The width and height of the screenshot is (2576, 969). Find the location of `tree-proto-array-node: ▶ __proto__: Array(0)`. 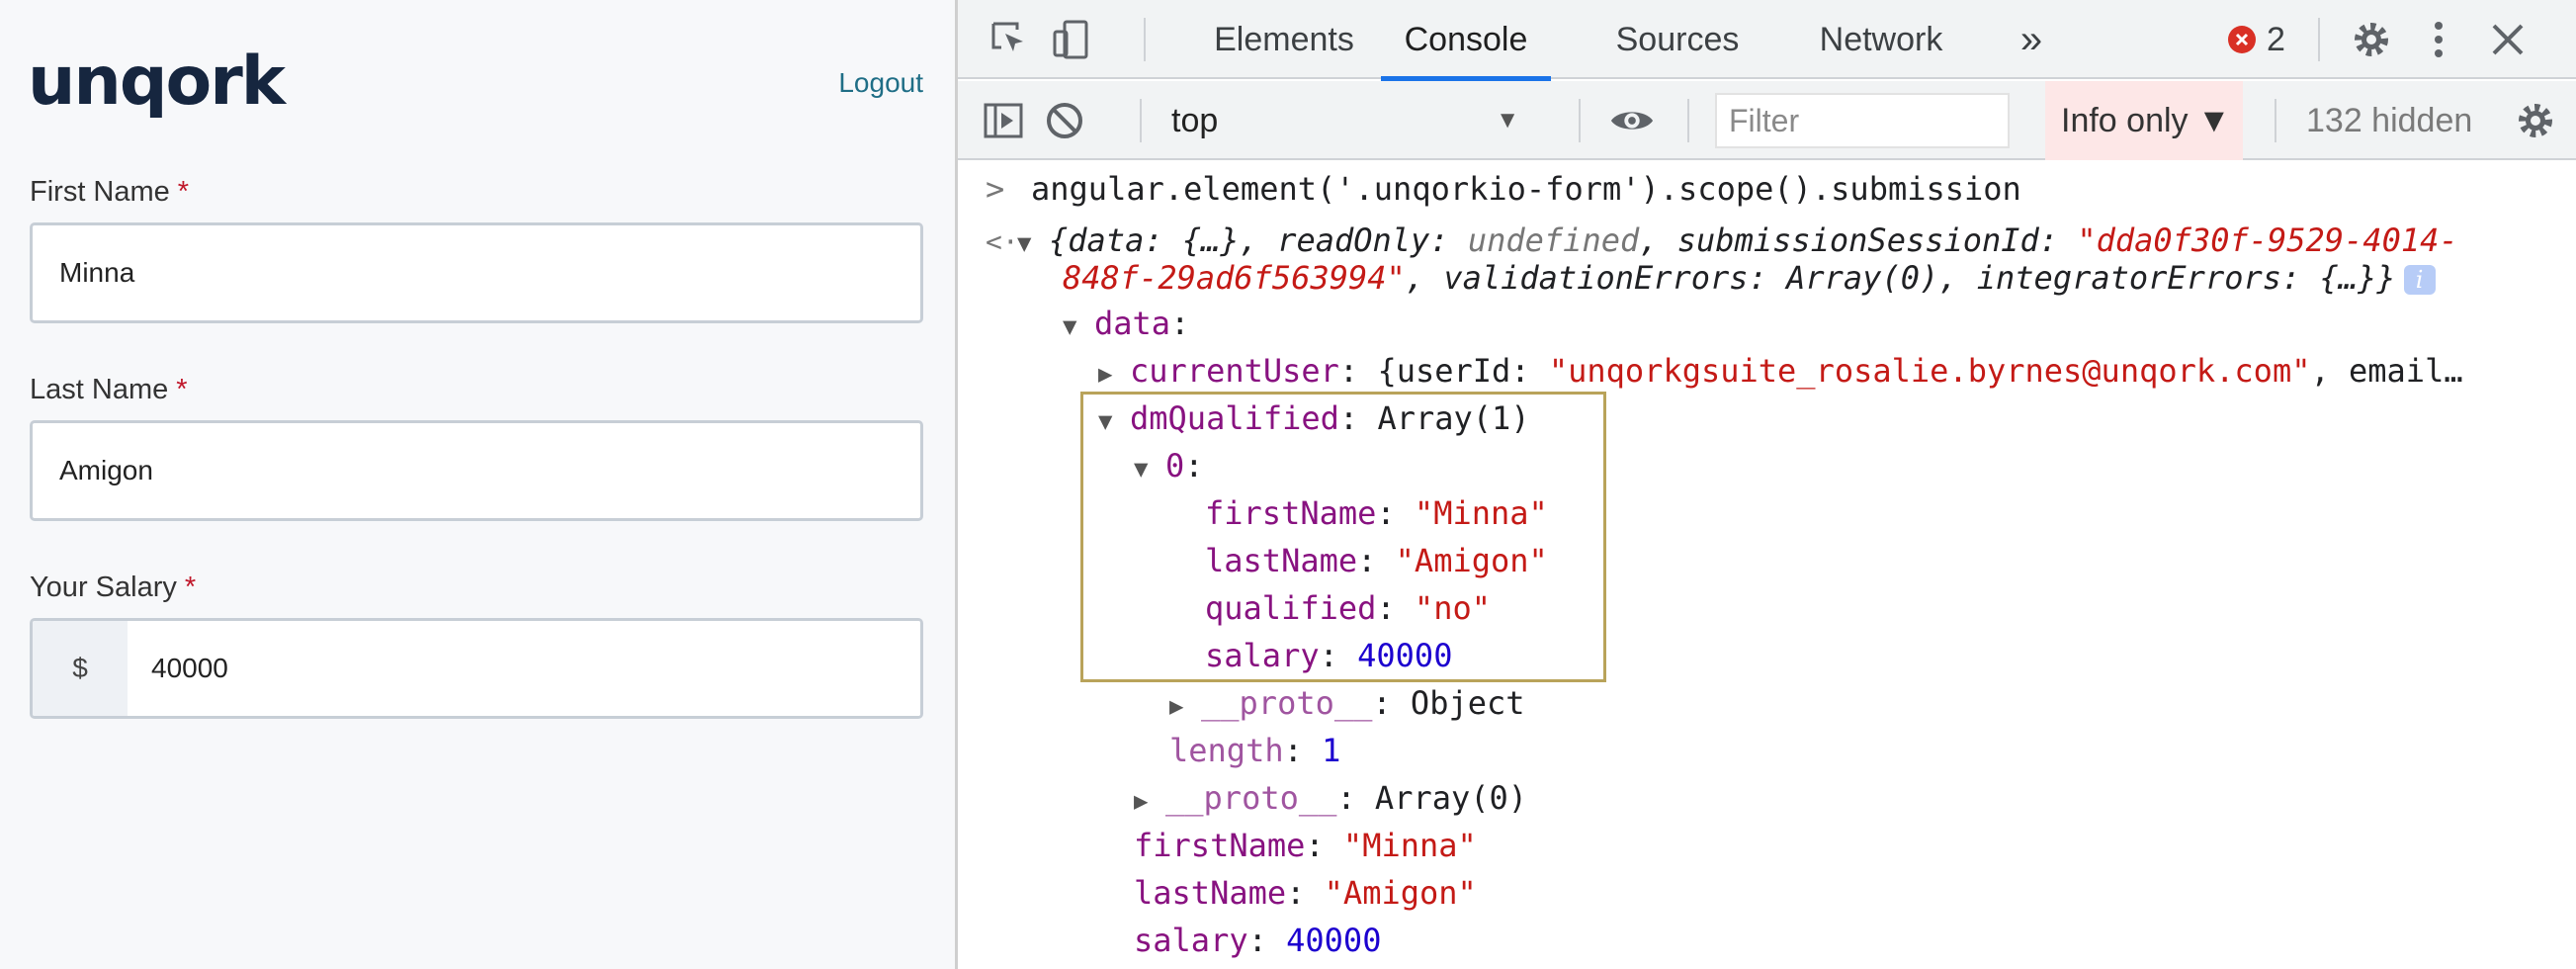

tree-proto-array-node: ▶ __proto__: Array(0) is located at coordinates (1330, 799).